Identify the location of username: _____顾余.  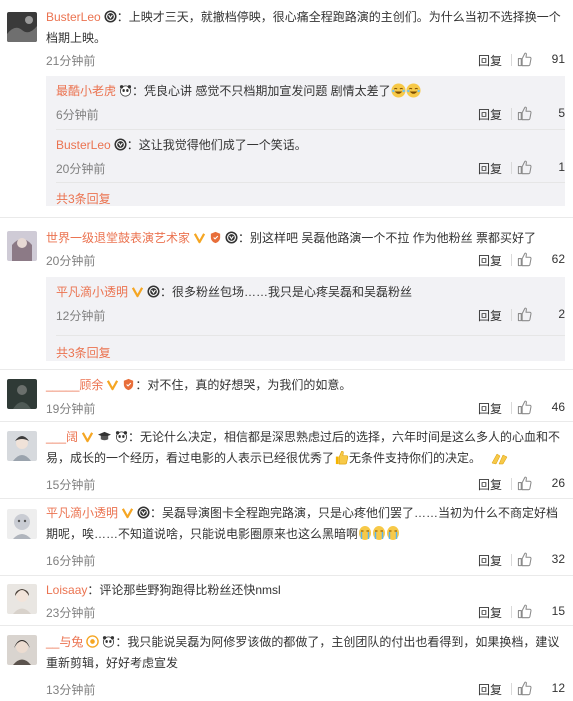
(74, 385).